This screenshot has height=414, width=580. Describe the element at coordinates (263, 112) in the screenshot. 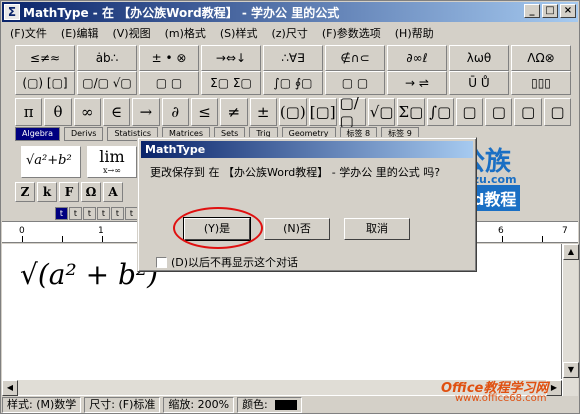

I see `plusminus-symbol: ±` at that location.